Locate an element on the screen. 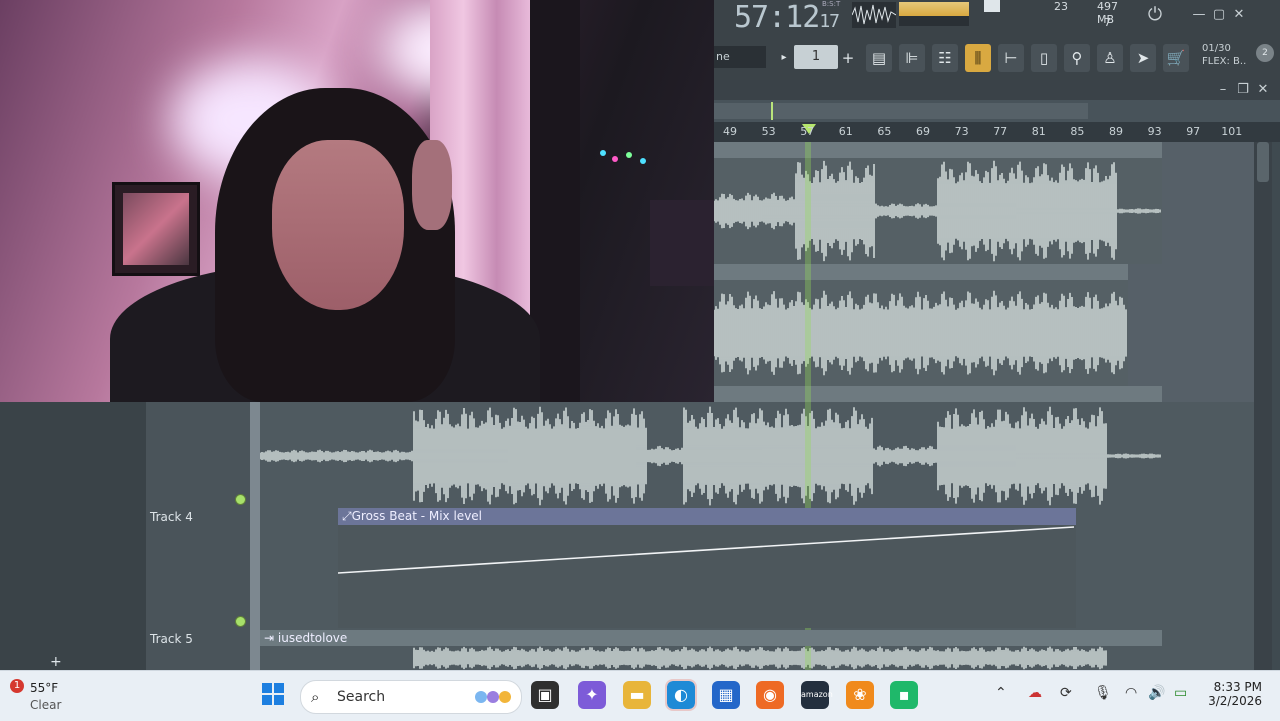 The height and width of the screenshot is (721, 1280). windows-start-icon is located at coordinates (273, 694).